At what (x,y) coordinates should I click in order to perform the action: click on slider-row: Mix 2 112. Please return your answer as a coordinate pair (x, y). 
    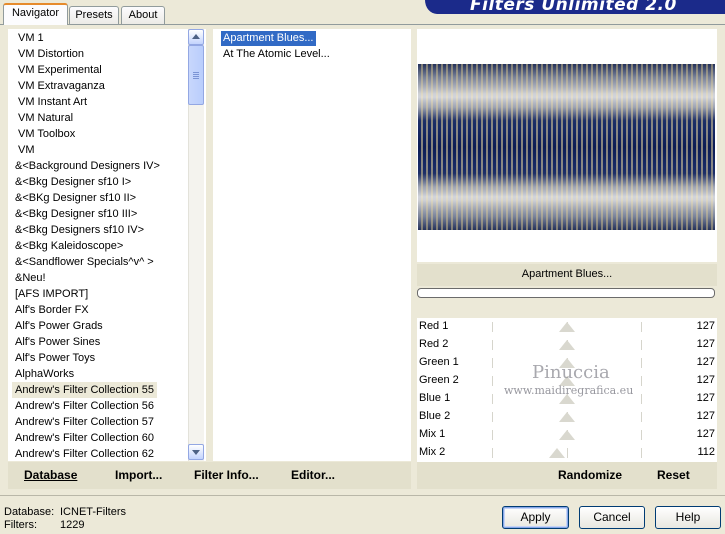
    Looking at the image, I should click on (567, 453).